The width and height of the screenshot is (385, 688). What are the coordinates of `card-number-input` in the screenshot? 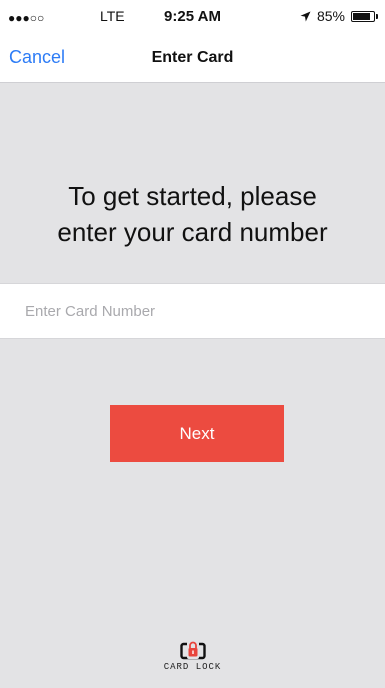 It's located at (192, 311).